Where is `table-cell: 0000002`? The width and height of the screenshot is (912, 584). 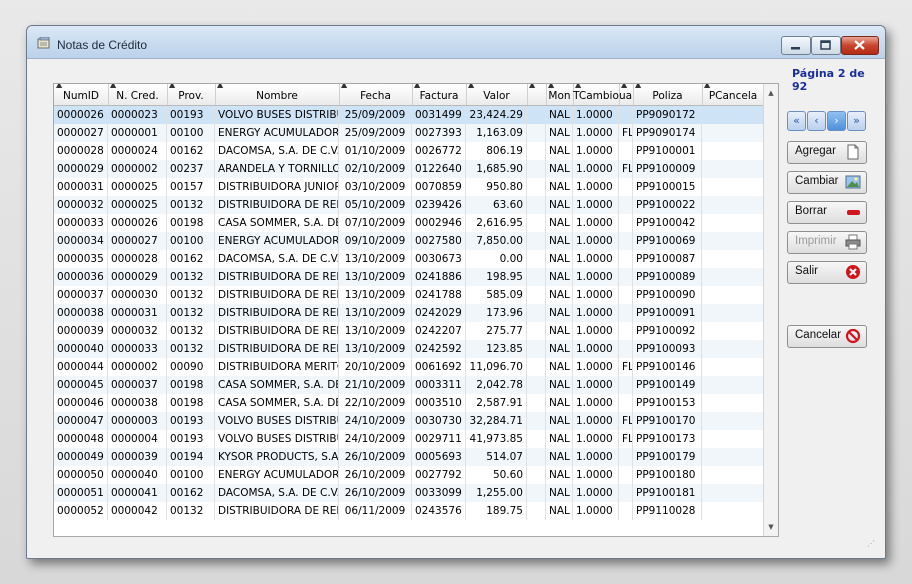
table-cell: 0000002 is located at coordinates (137, 367).